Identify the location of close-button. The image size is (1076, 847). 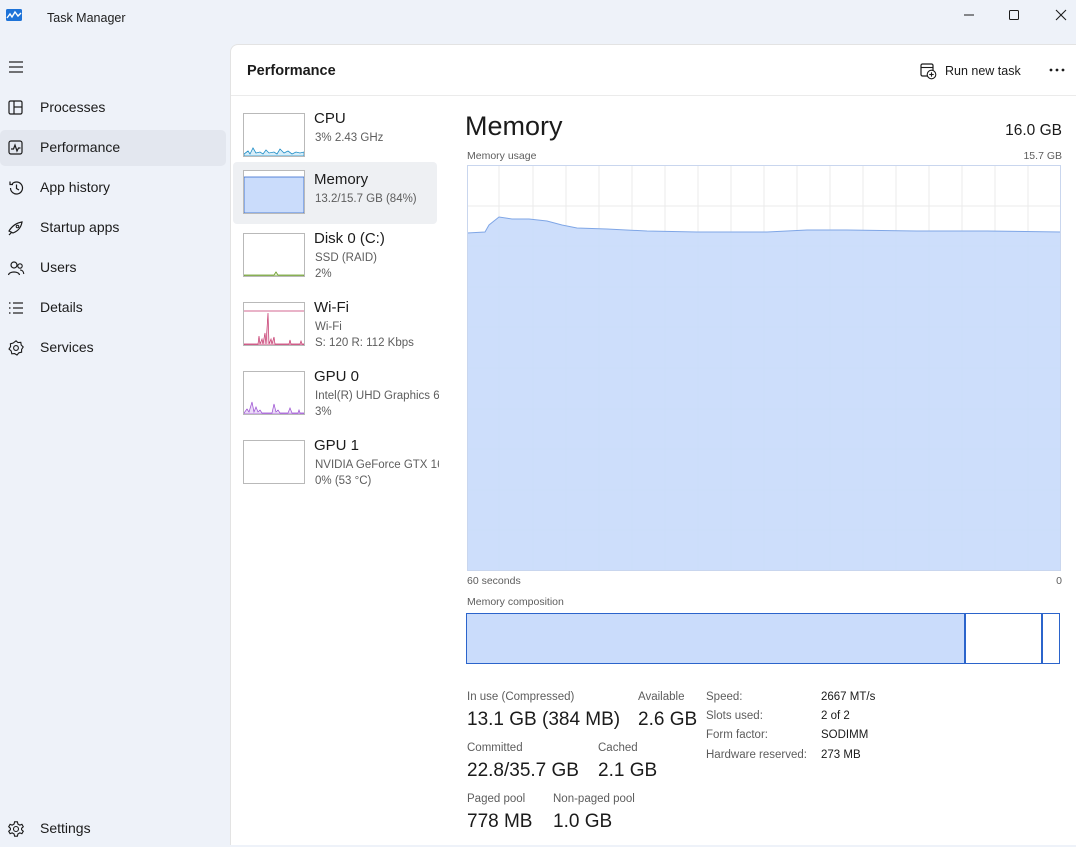
(1057, 15).